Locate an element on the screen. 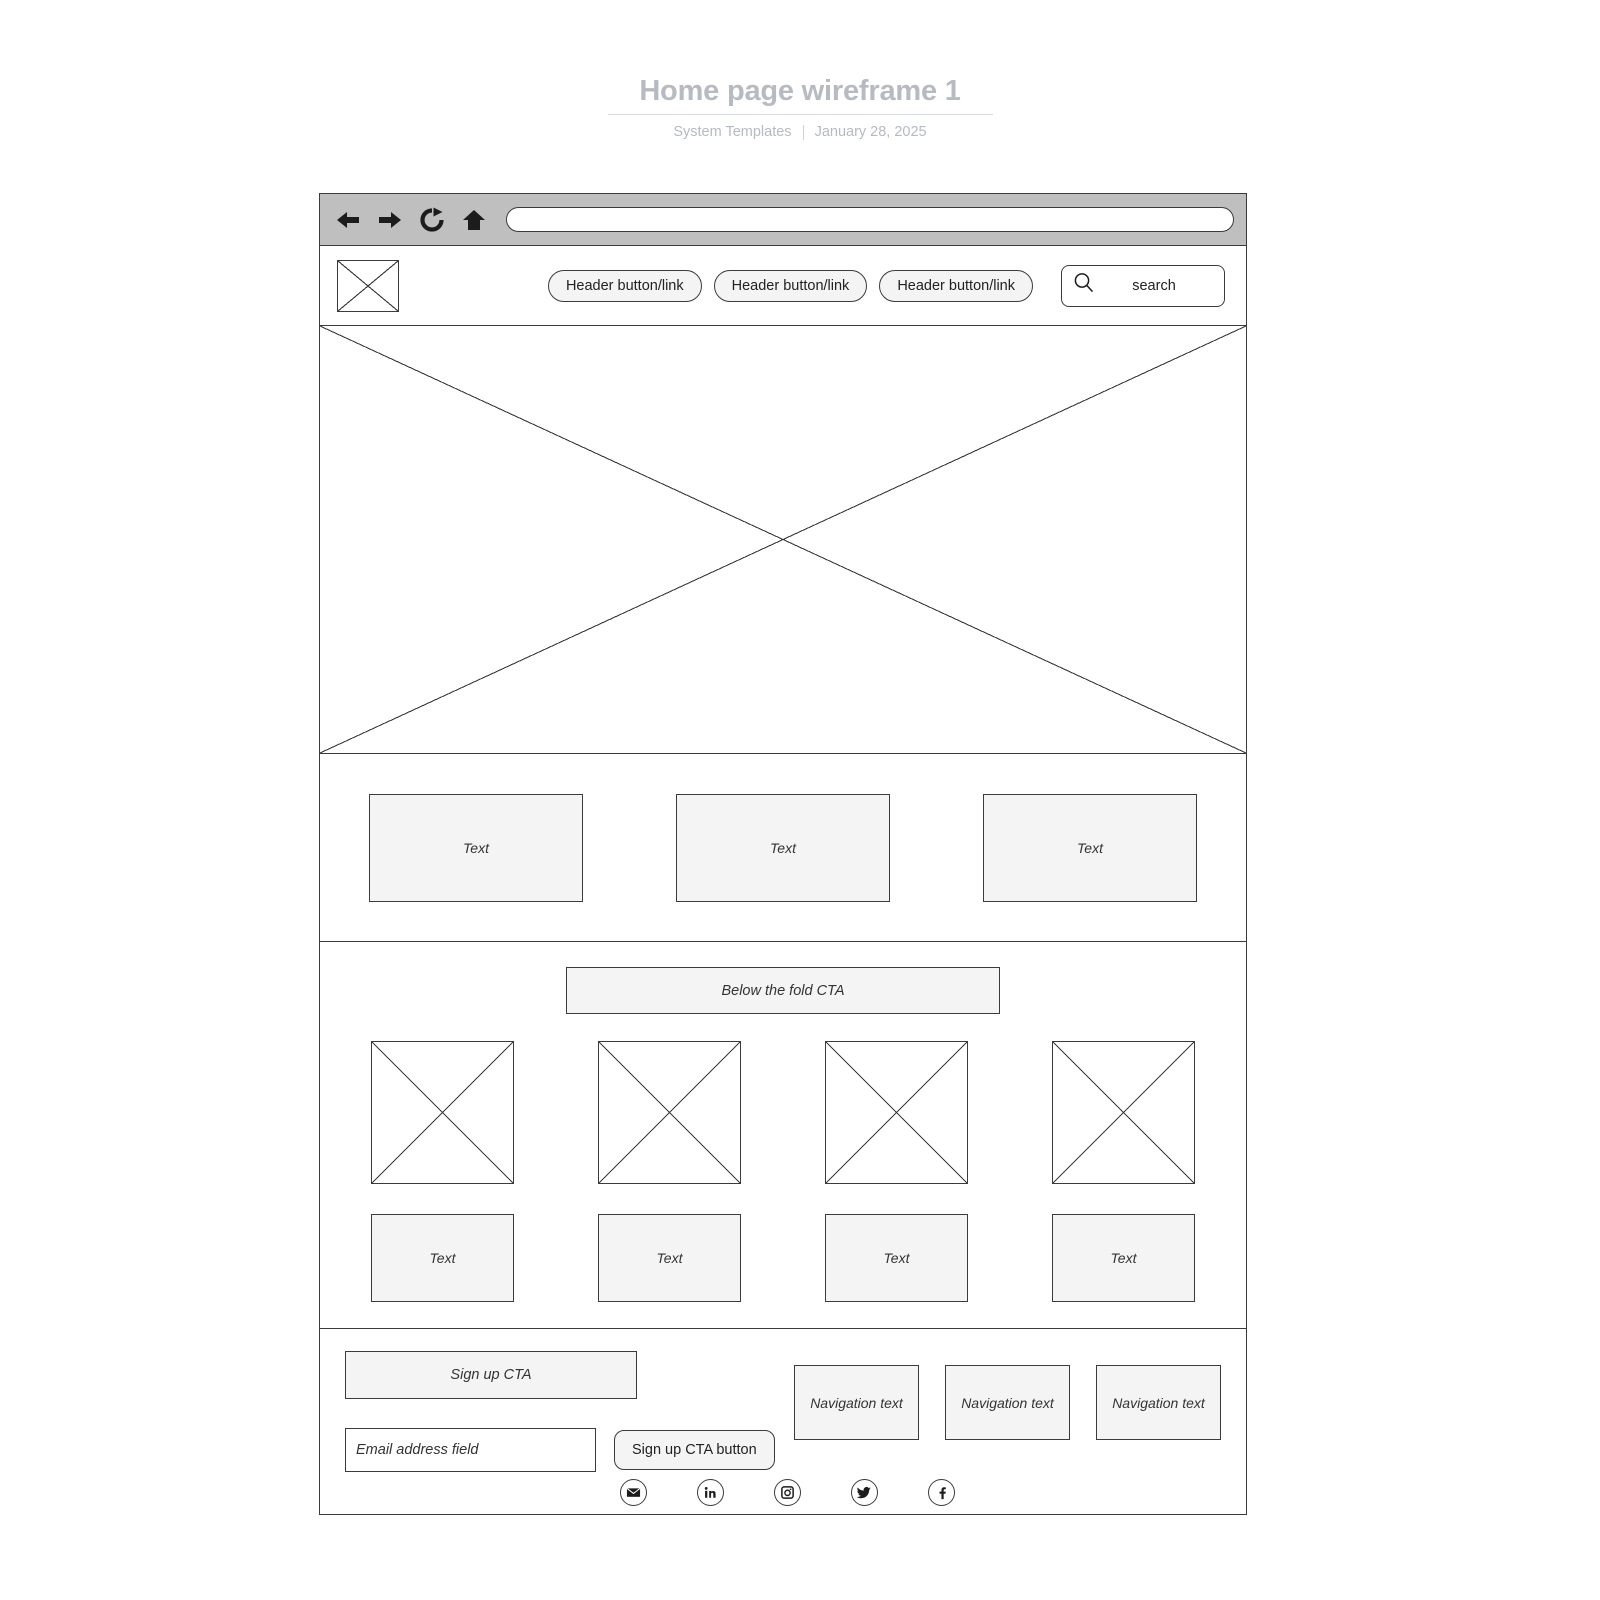 The height and width of the screenshot is (1600, 1600). home-icon is located at coordinates (474, 220).